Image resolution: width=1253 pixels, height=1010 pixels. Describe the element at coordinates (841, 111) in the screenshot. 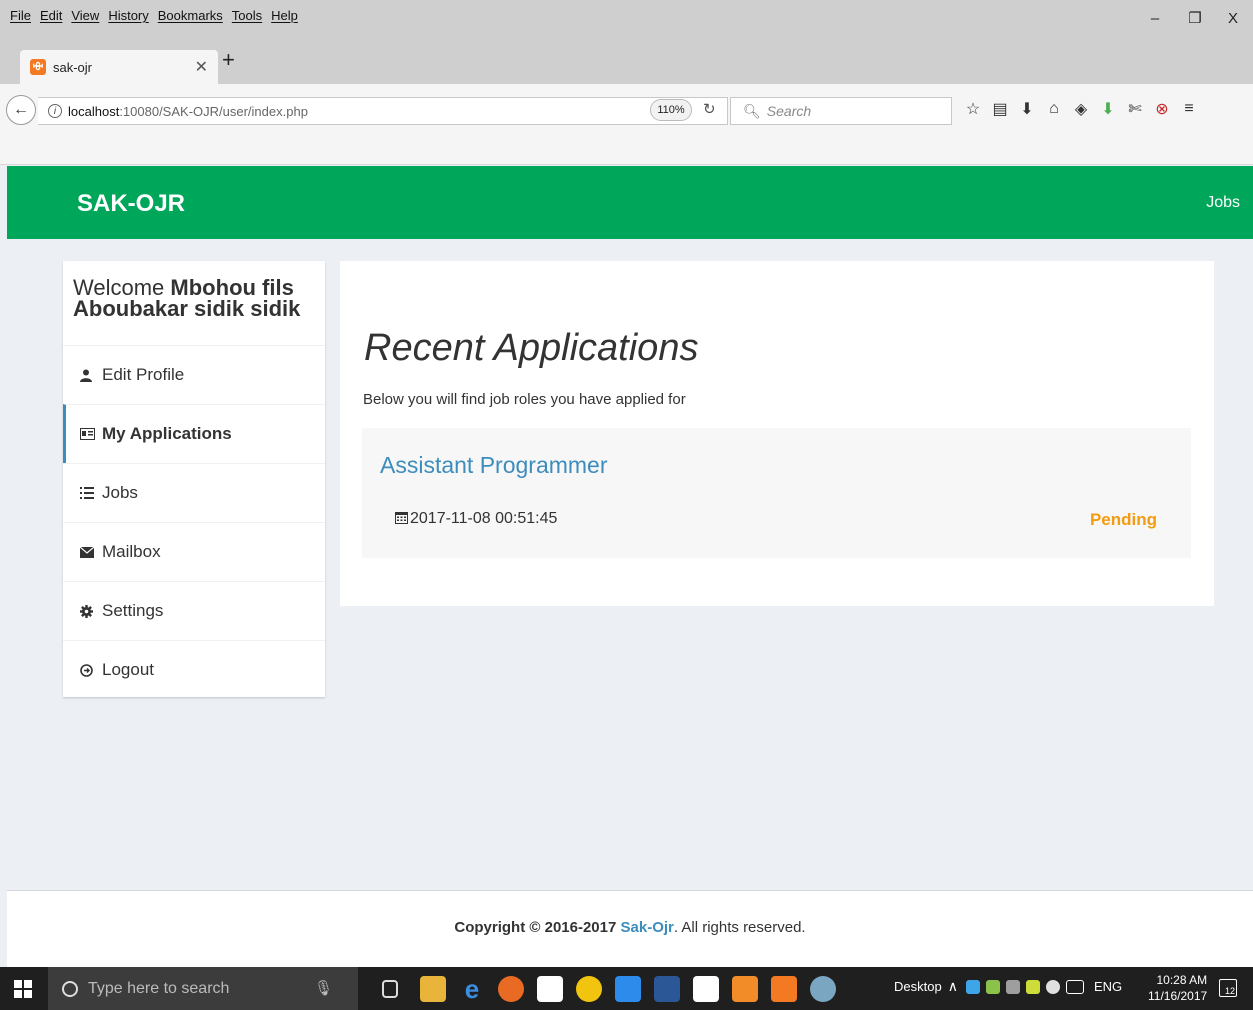

I see `browser-search-input: 🔍︎ Search` at that location.